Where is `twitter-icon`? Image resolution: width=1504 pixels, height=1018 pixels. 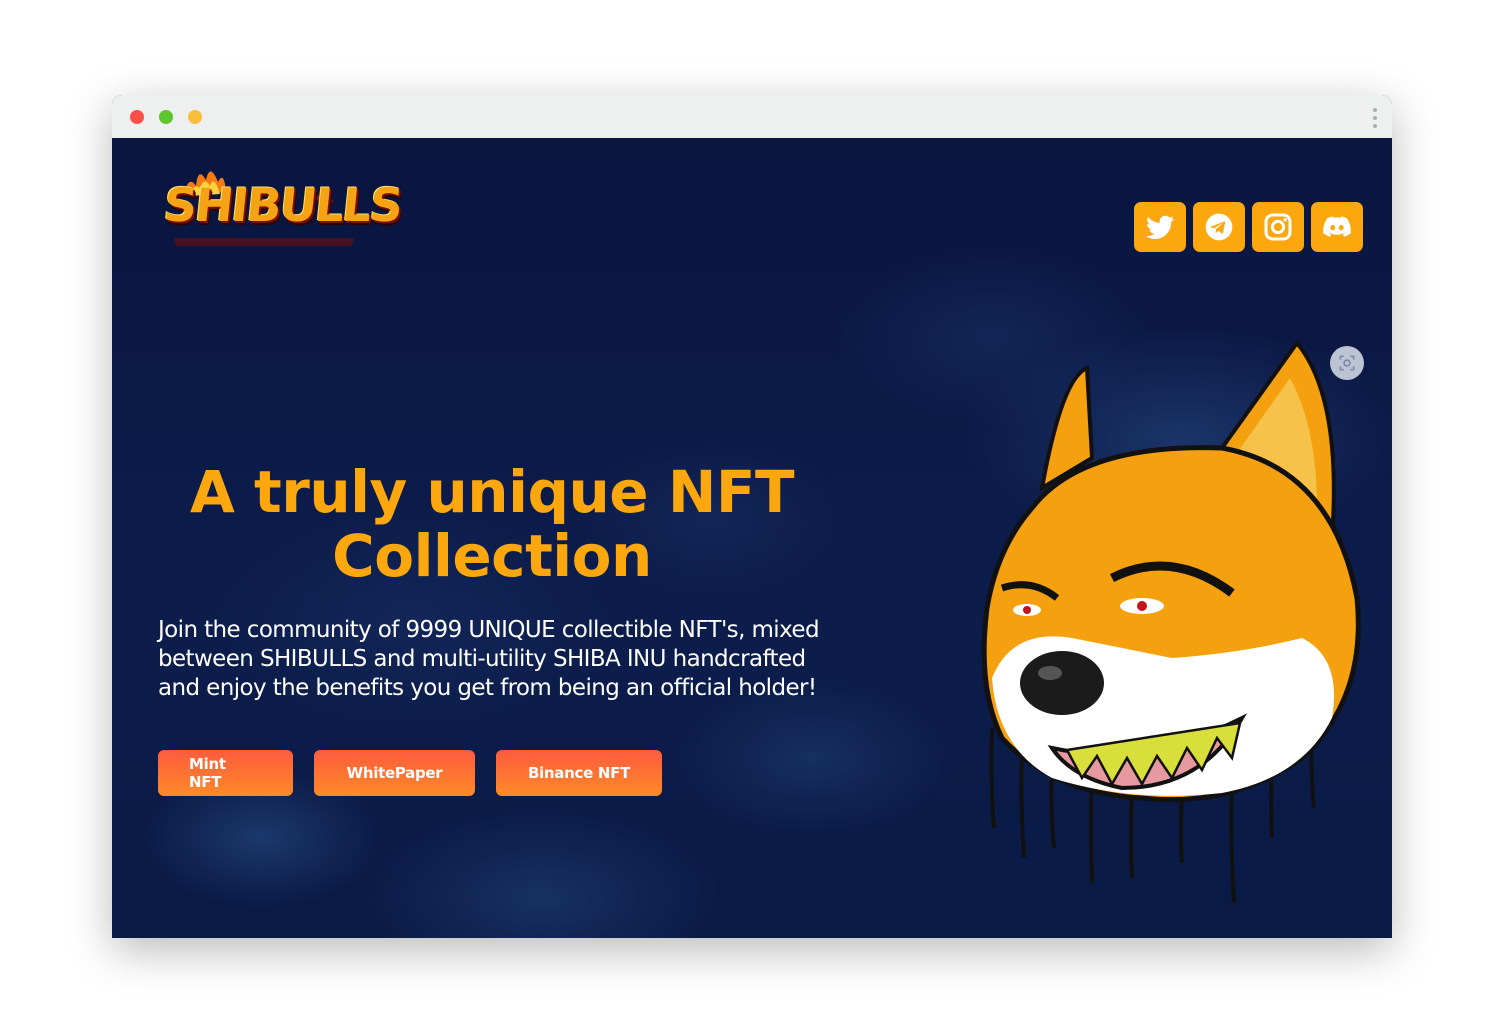
twitter-icon is located at coordinates (1160, 227).